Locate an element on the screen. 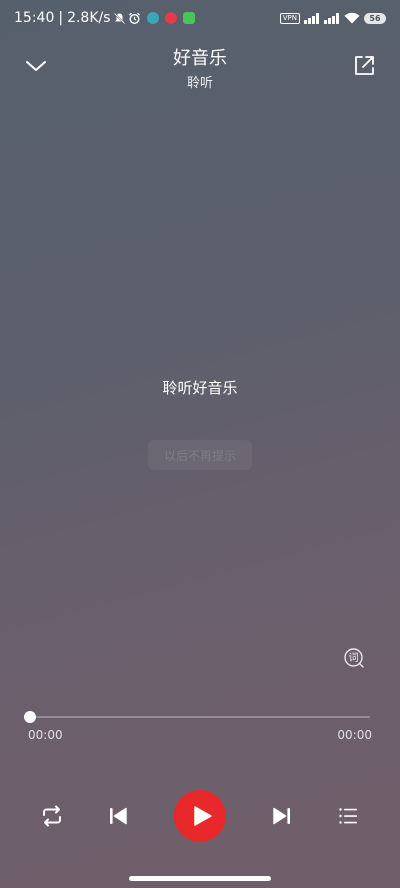  progress-thumb is located at coordinates (30, 717).